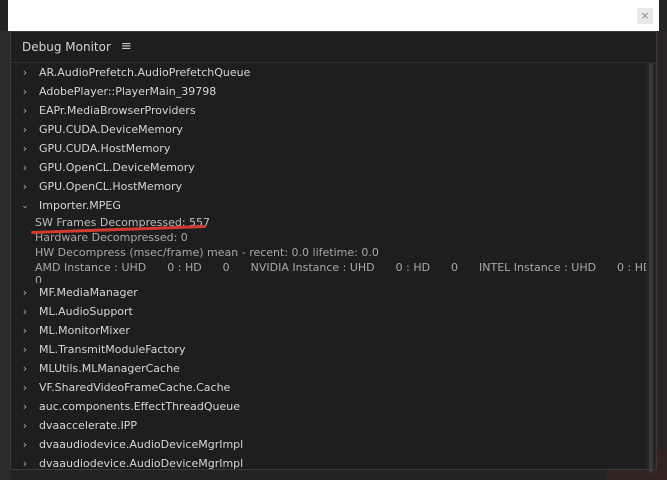  I want to click on host-window-topbar: ×, so click(333, 15).